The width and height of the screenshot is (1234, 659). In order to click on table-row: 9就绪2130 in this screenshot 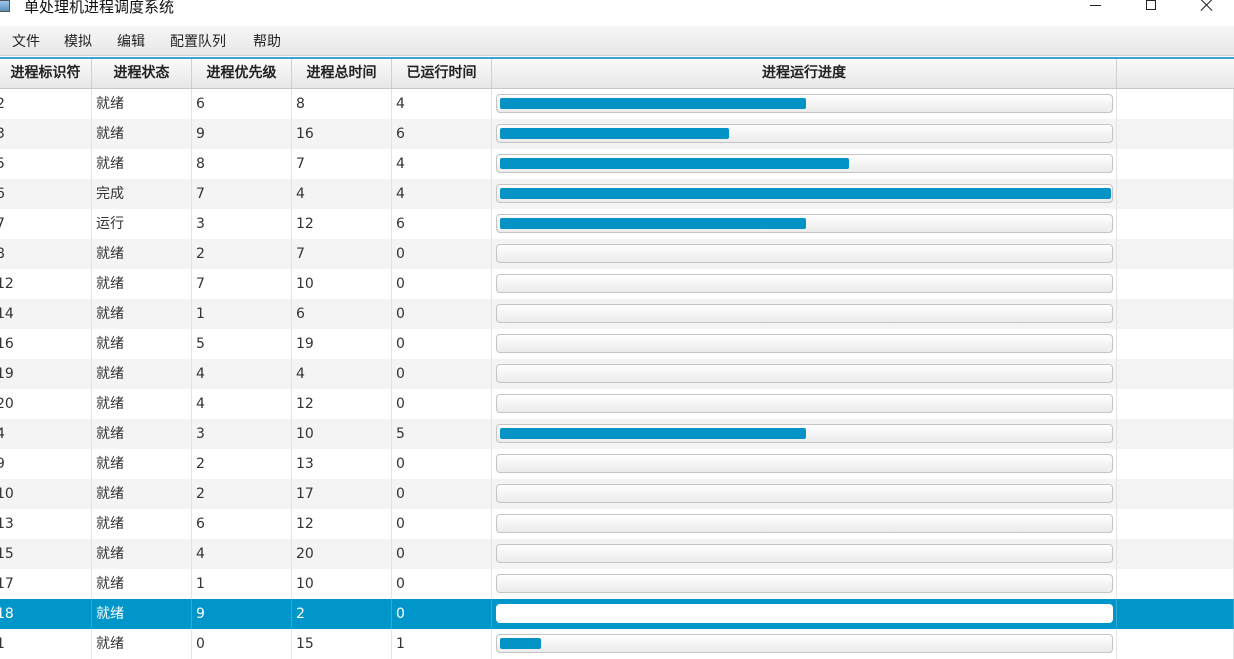, I will do `click(617, 464)`.